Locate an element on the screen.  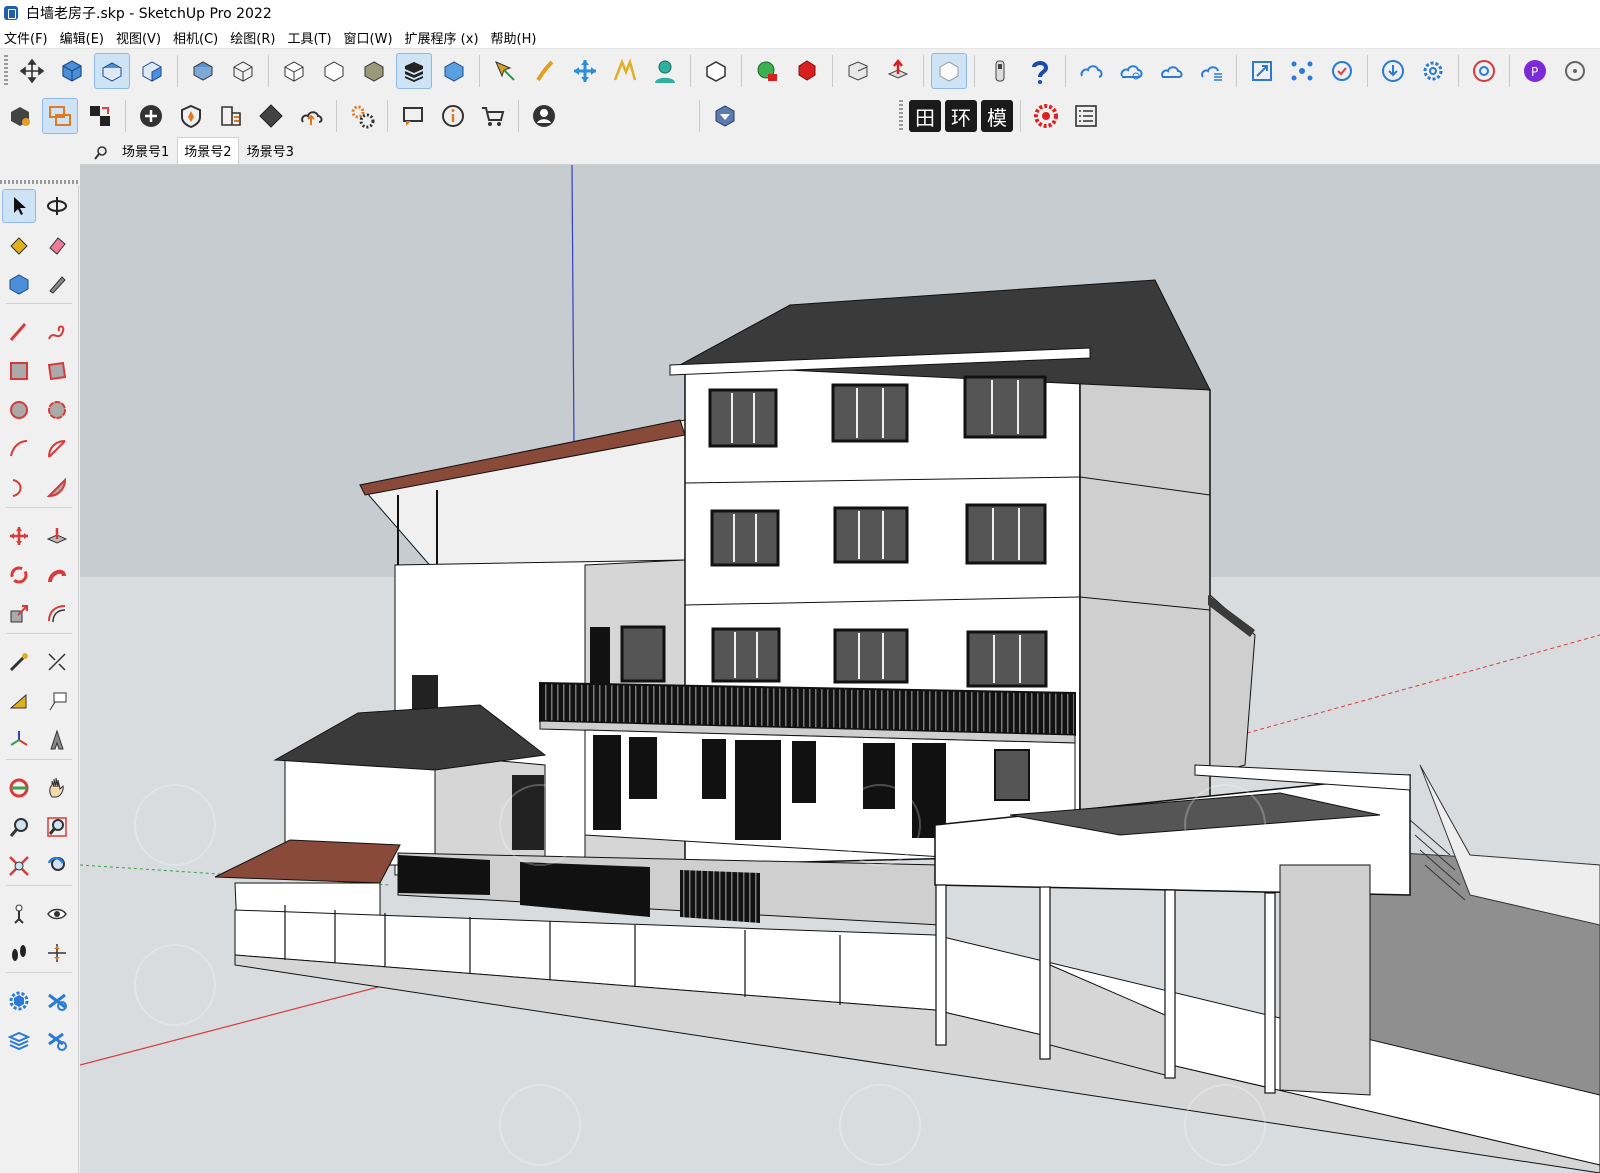
previous-view-icon is located at coordinates (57, 866).